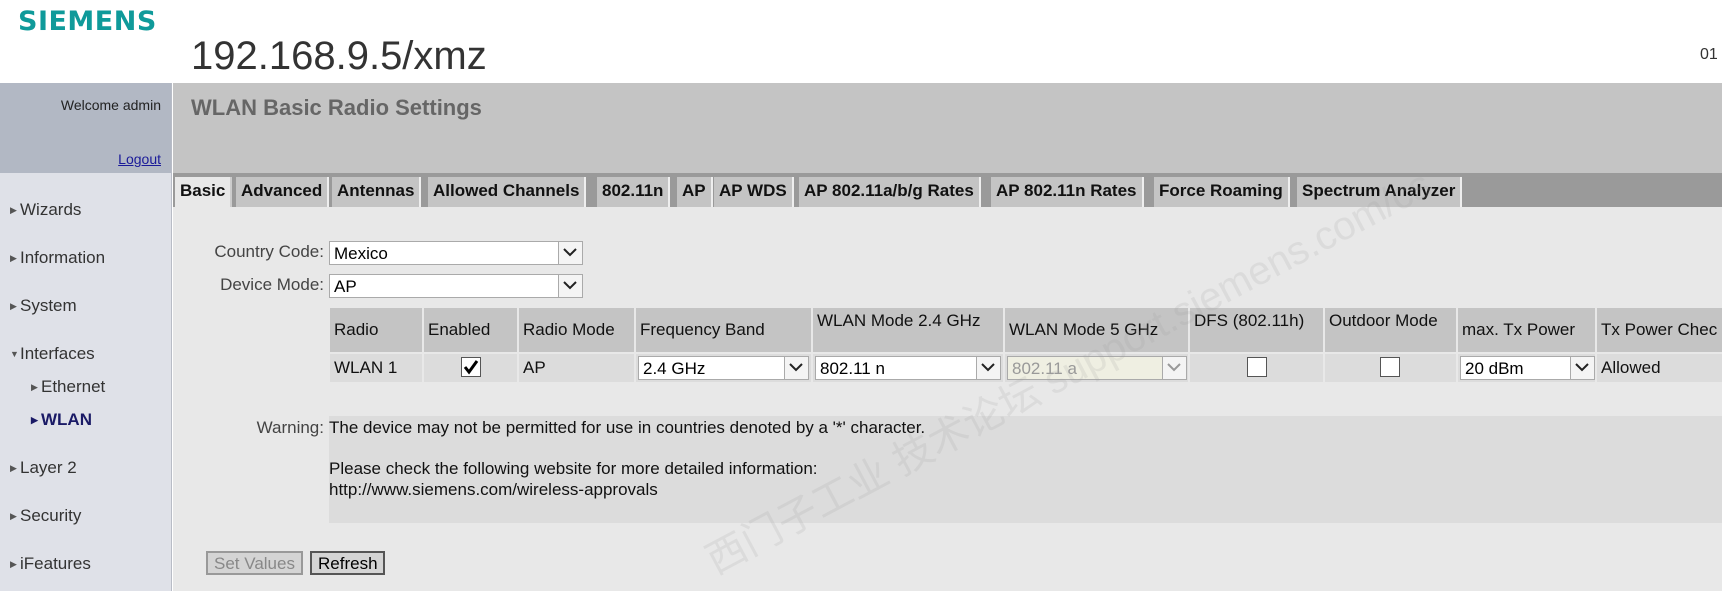  I want to click on checkmark-icon, so click(471, 367).